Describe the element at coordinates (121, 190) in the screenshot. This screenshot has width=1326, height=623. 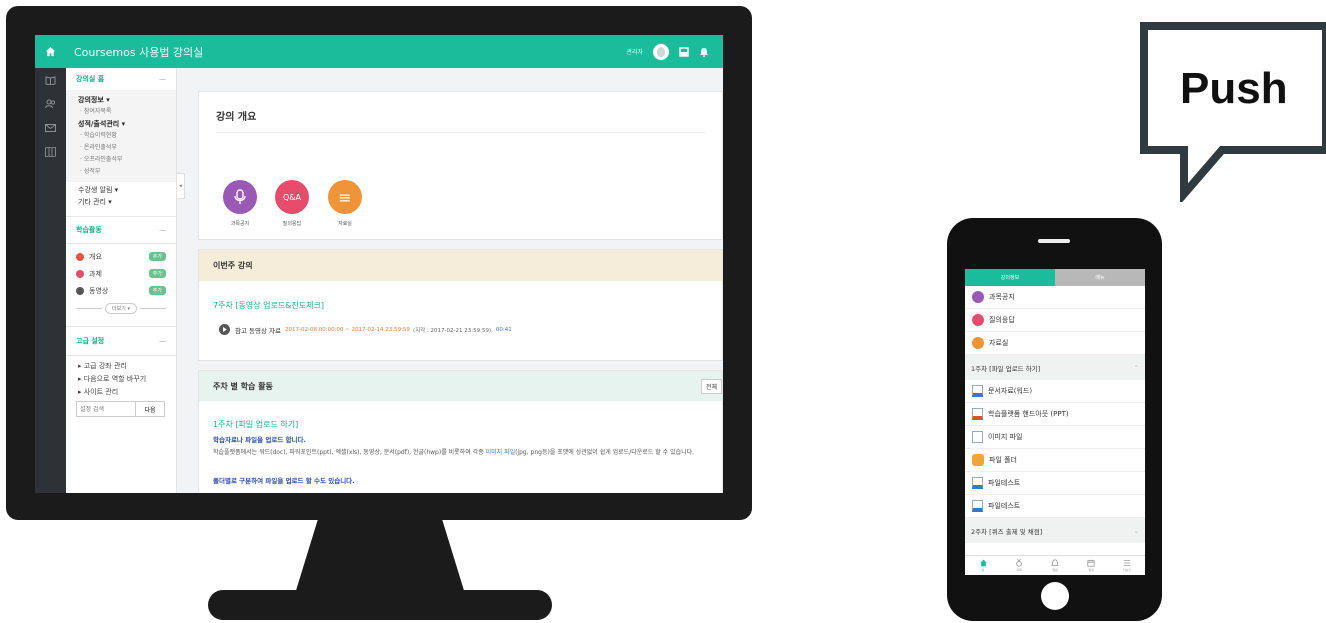
I see `nav-item-notifications: 수강생 알림 ▾` at that location.